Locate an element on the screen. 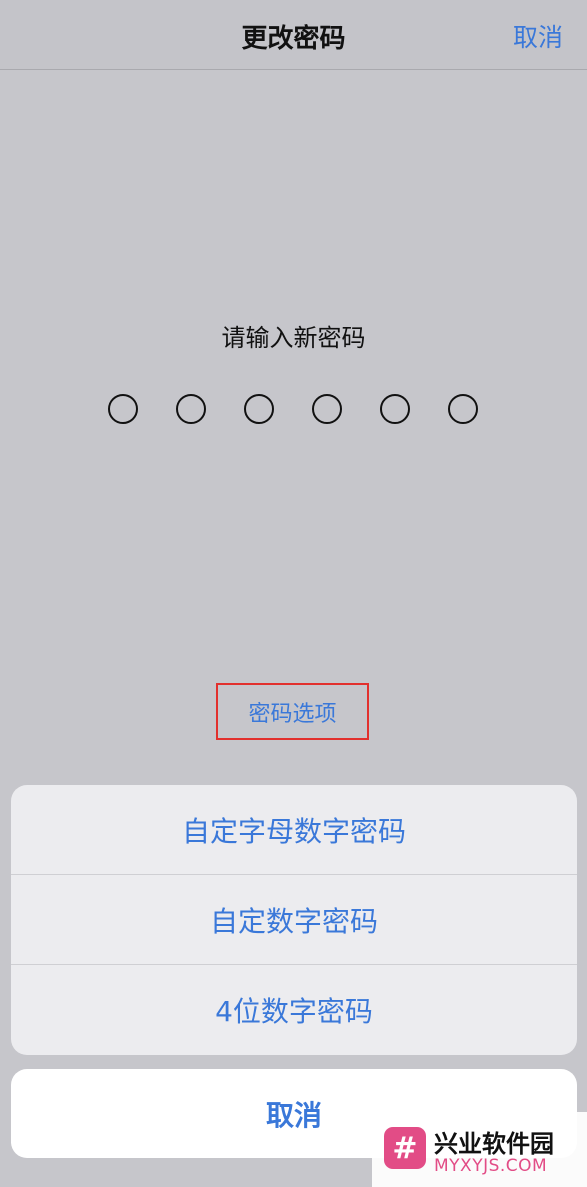 This screenshot has width=587, height=1187. passcode-prompt: 请输入新密码 is located at coordinates (293, 338).